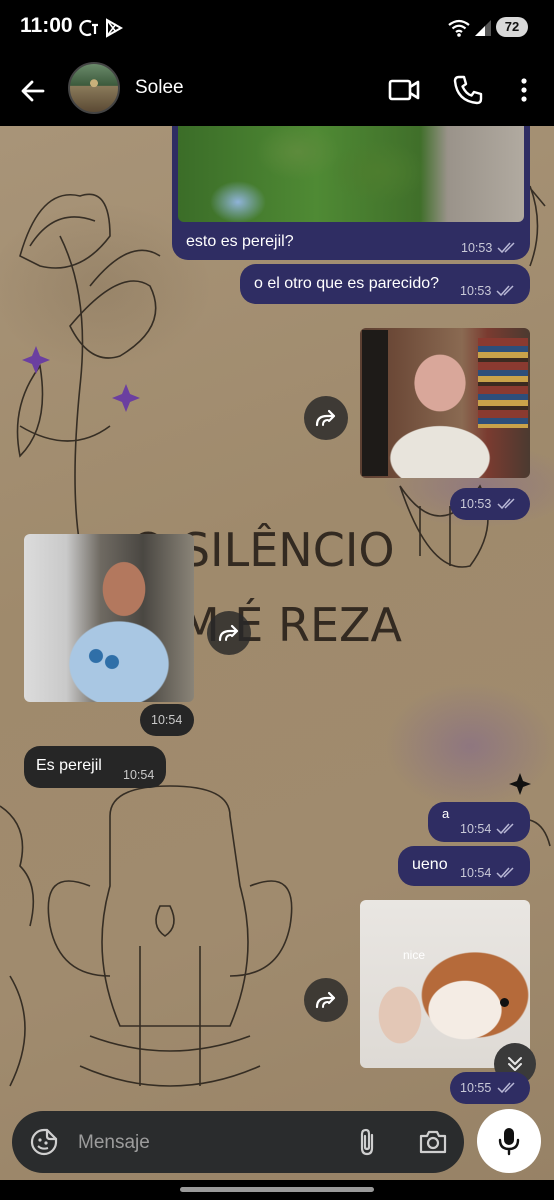 The width and height of the screenshot is (554, 1200). Describe the element at coordinates (351, 174) in the screenshot. I see `parsley-photo` at that location.